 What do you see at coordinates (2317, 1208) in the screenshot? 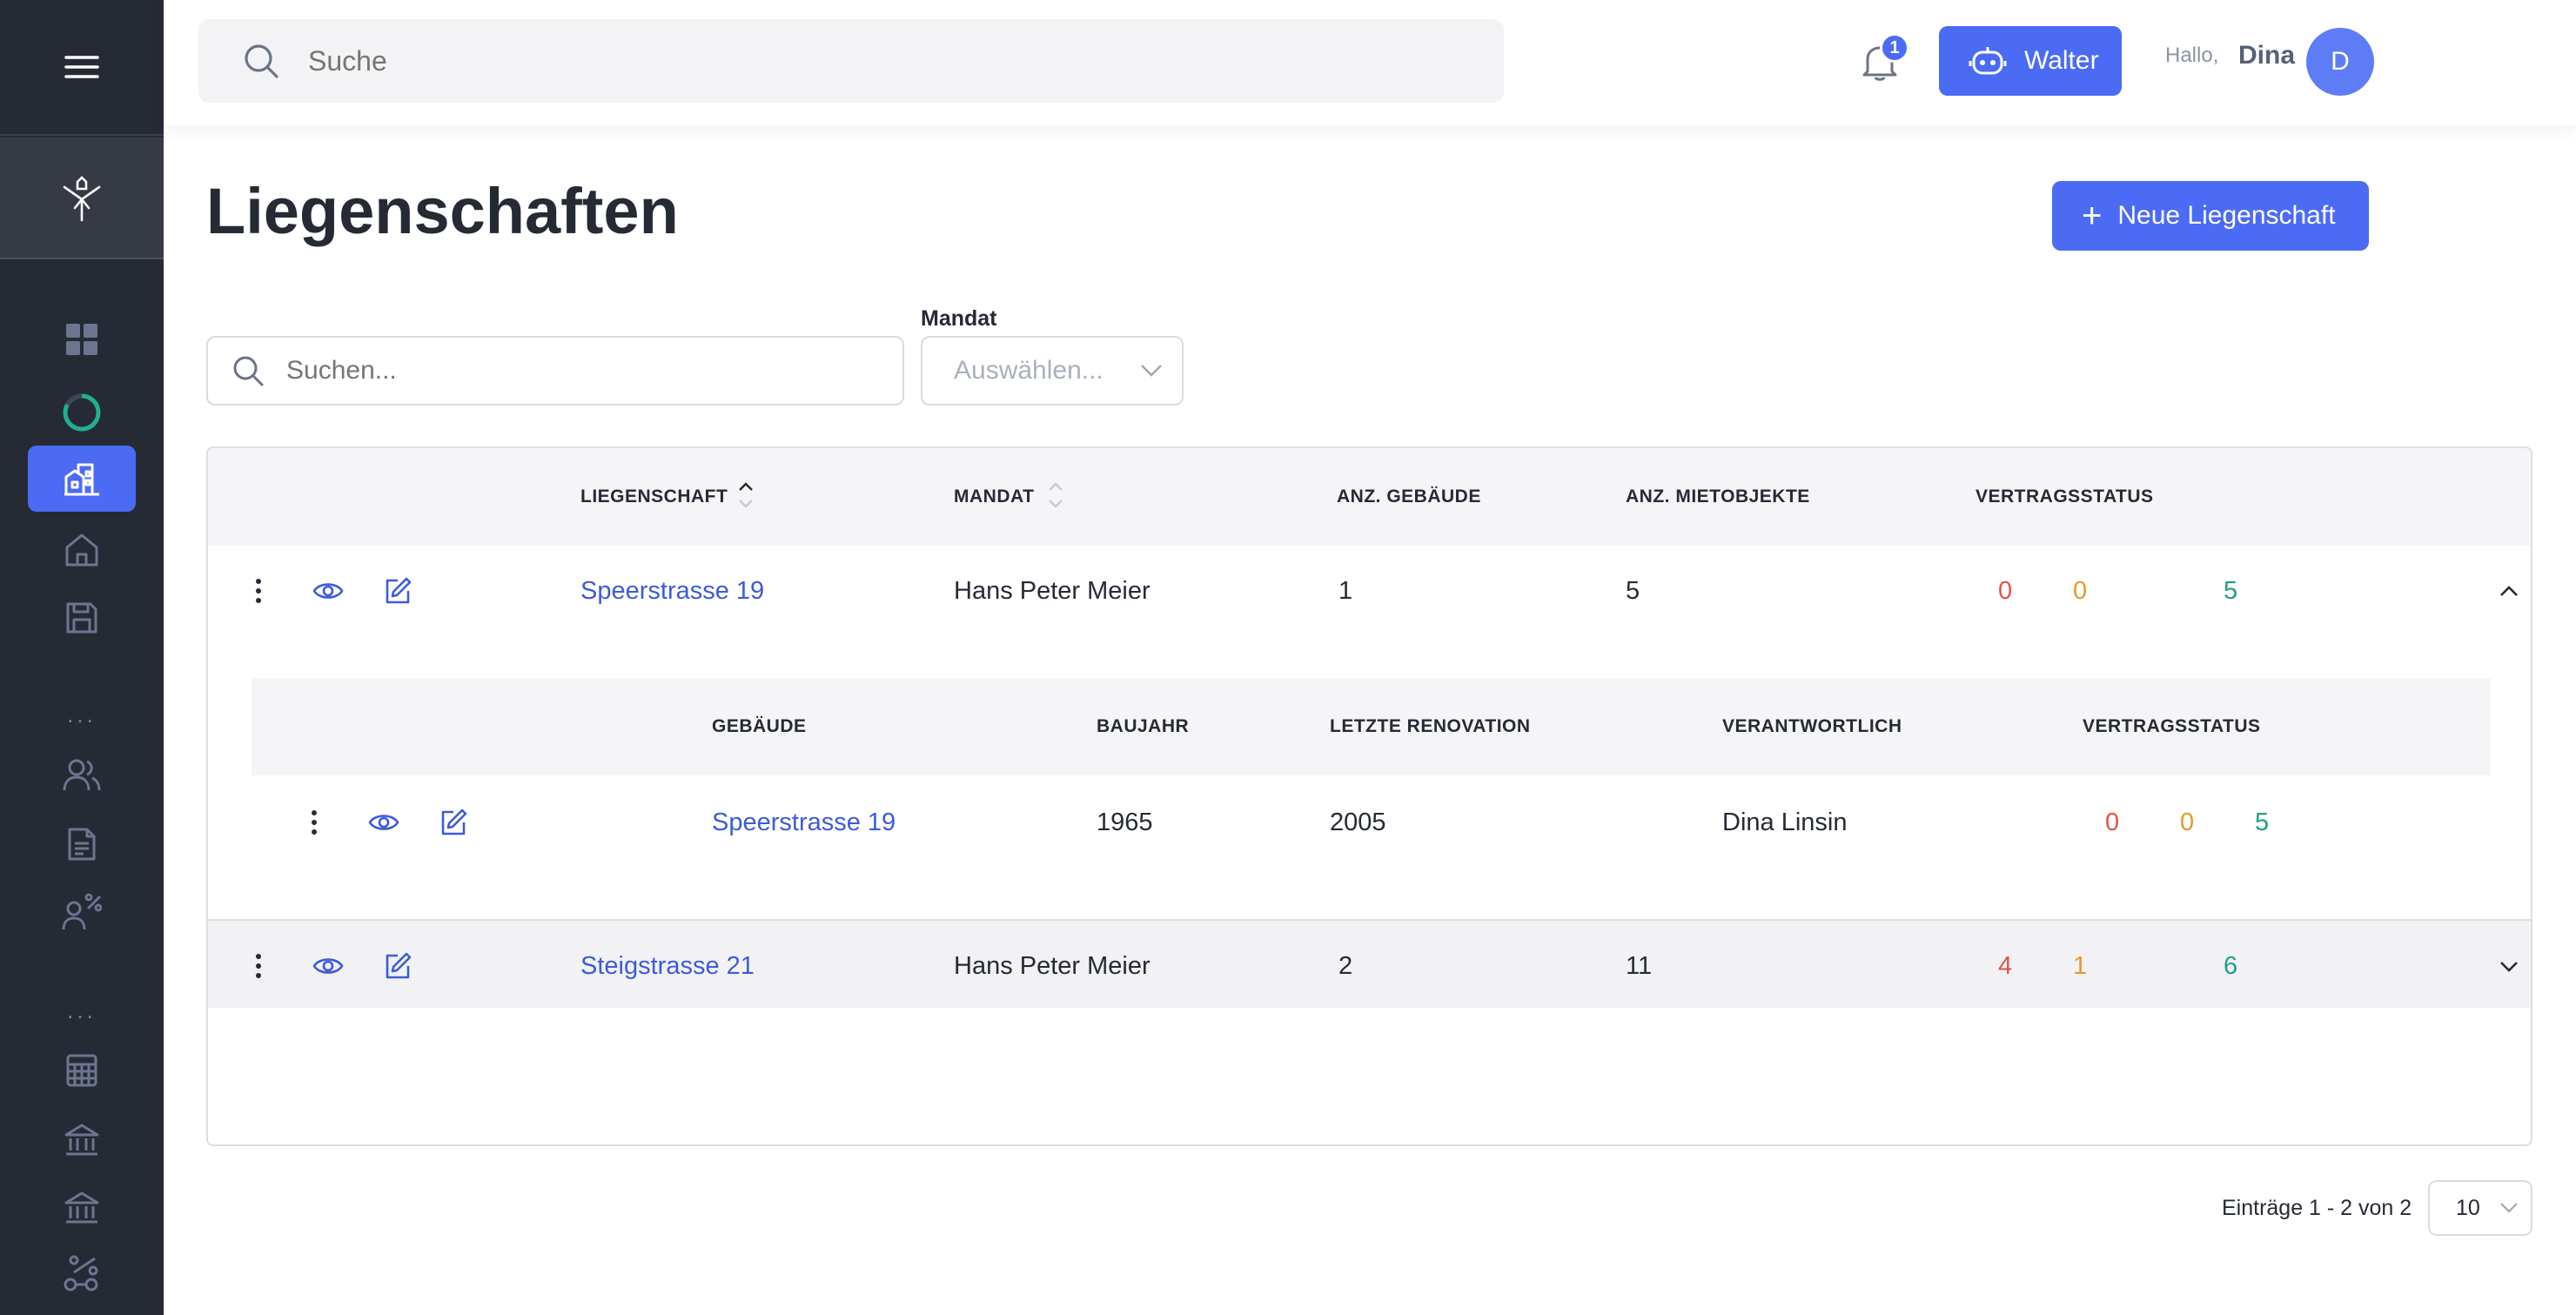
I see `pagination-entries-text: Einträge 1 - 2 von 2` at bounding box center [2317, 1208].